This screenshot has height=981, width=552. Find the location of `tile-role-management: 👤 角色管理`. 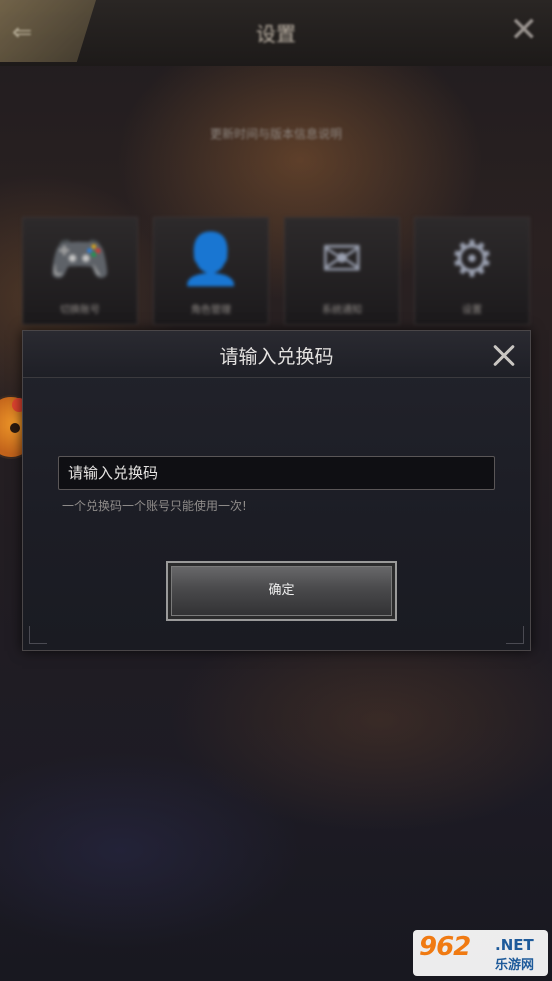

tile-role-management: 👤 角色管理 is located at coordinates (211, 271).